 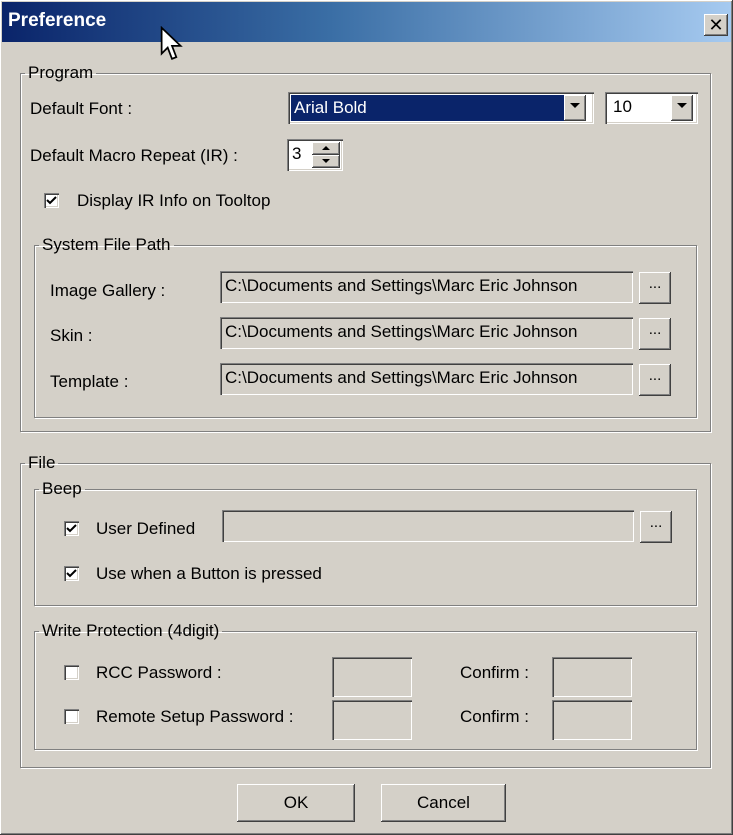 What do you see at coordinates (365, 543) in the screenshot?
I see `beep-group: Beep` at bounding box center [365, 543].